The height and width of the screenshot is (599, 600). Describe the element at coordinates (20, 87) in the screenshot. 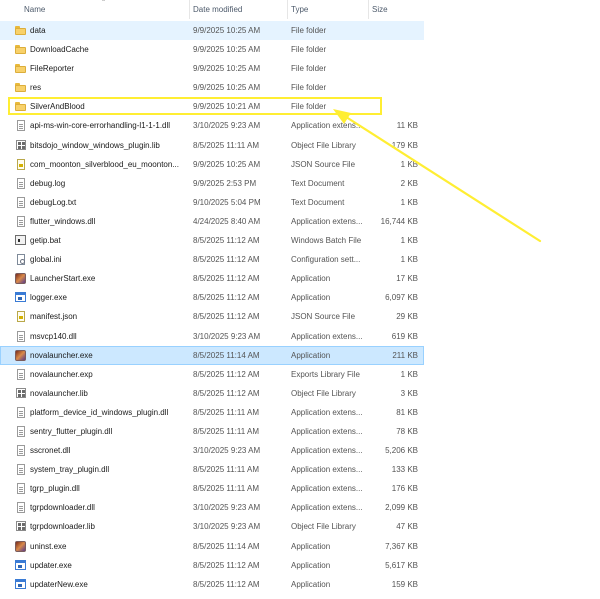

I see `folder-icon` at that location.